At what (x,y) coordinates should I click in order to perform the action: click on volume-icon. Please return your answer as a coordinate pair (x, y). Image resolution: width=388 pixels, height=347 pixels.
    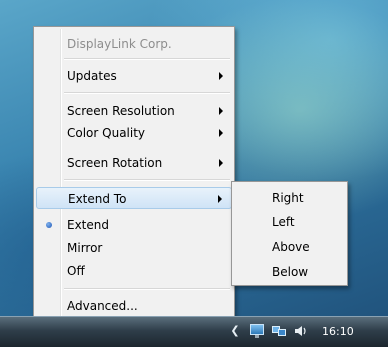
    Looking at the image, I should click on (301, 331).